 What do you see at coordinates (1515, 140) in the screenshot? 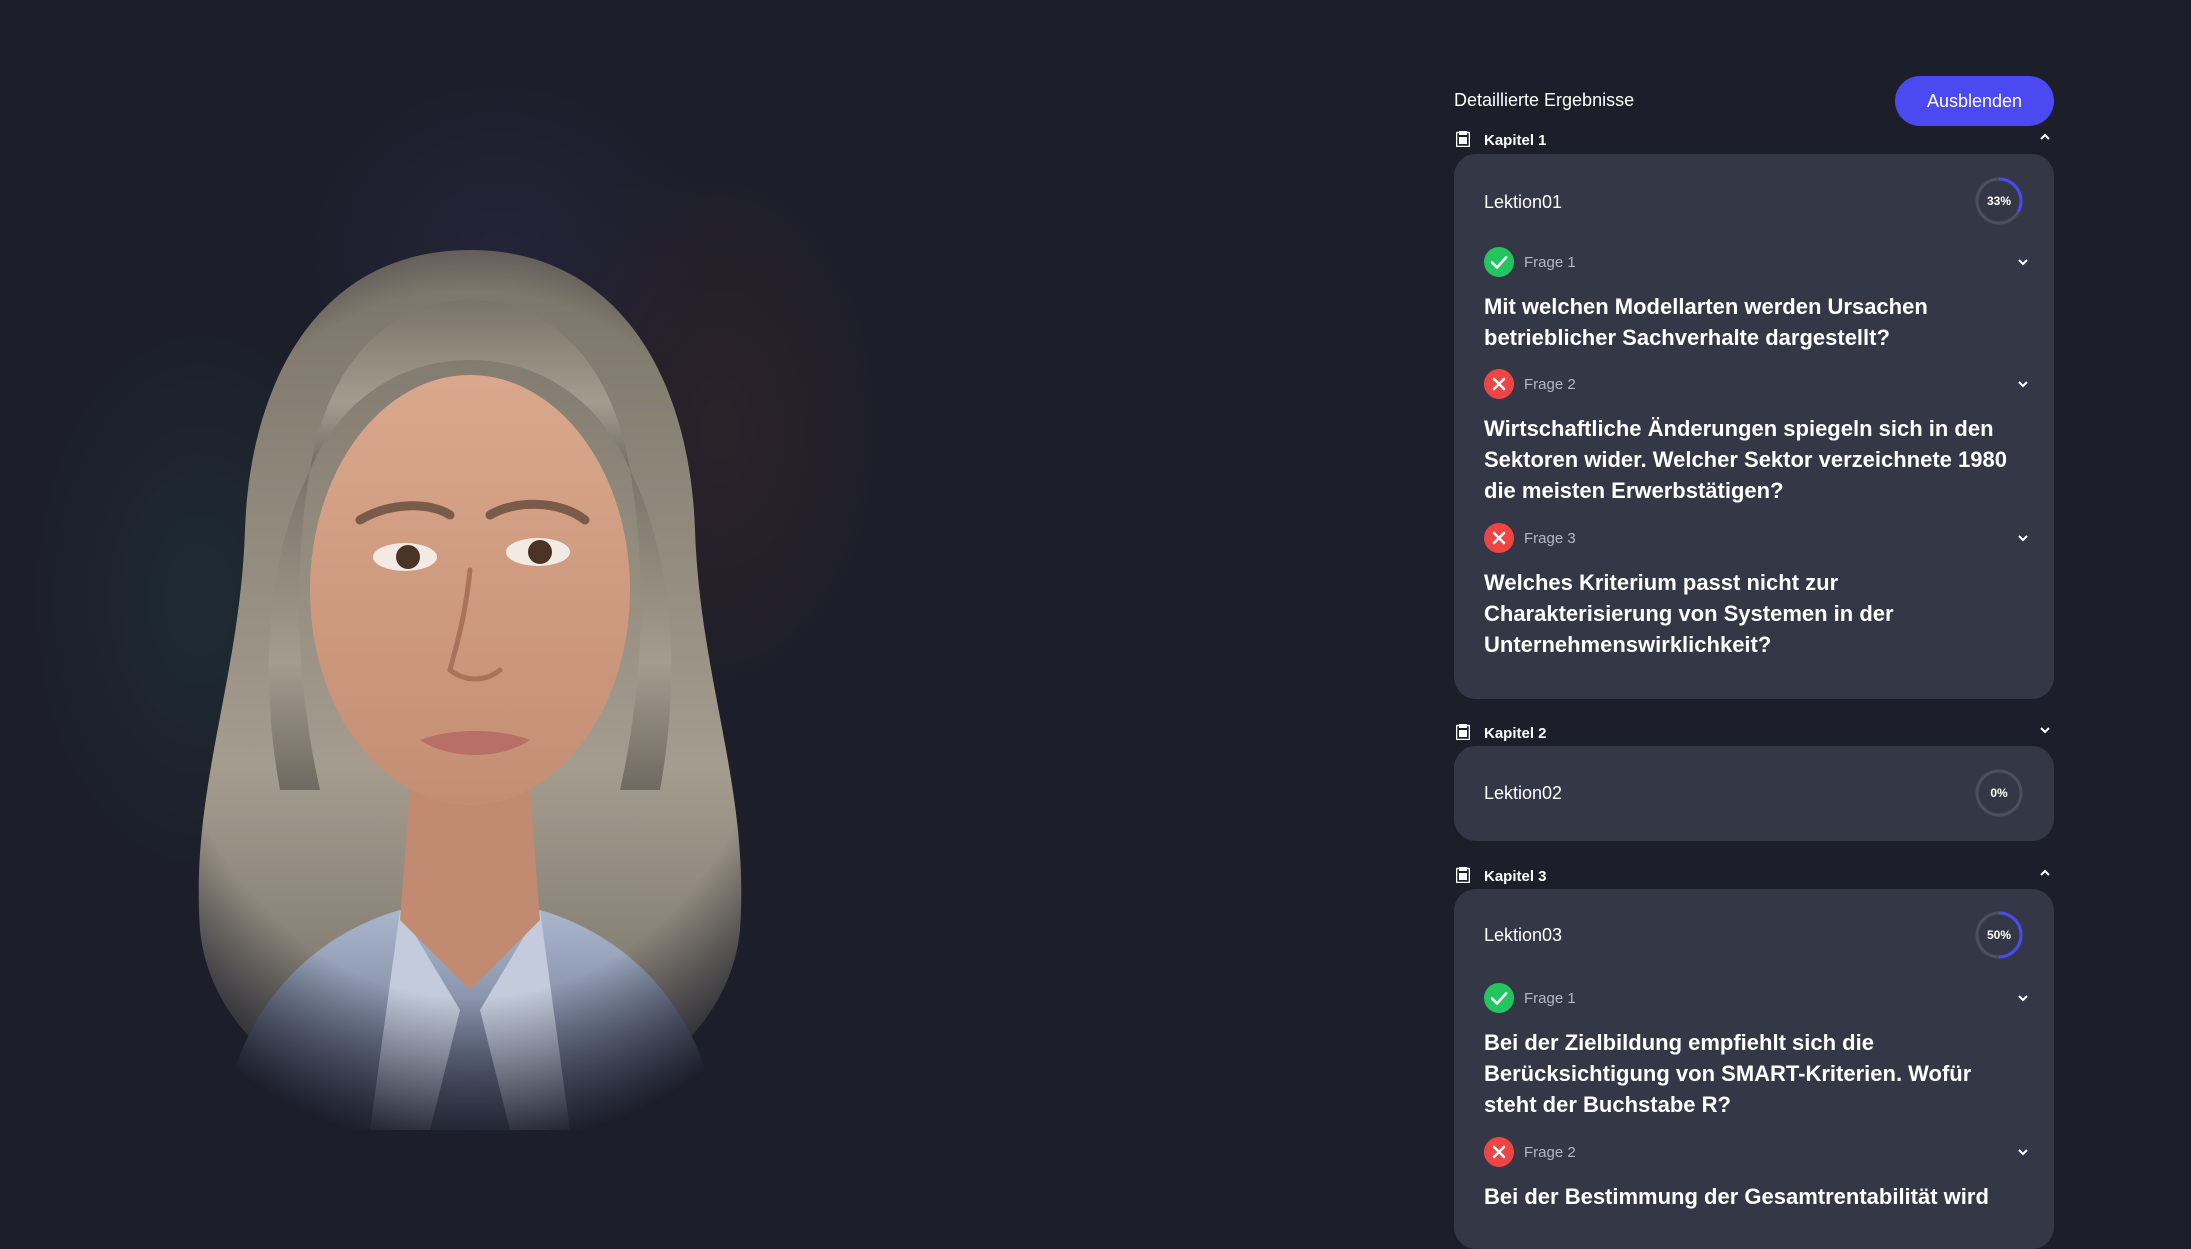
I see `chapter-label: Kapitel 1` at bounding box center [1515, 140].